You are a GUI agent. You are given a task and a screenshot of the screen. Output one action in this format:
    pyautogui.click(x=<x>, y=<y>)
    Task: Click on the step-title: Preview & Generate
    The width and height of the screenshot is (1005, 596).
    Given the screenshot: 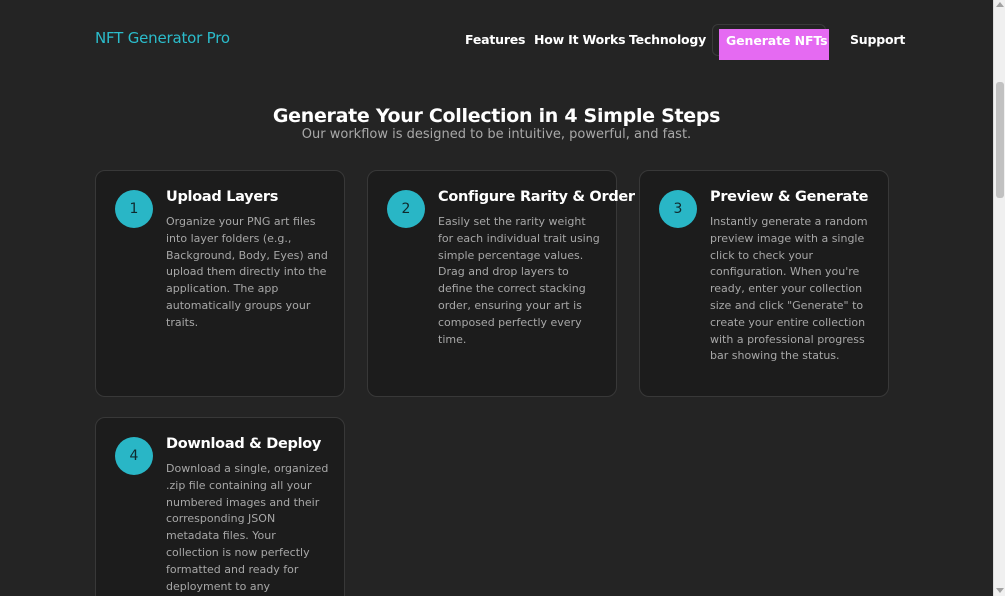 What is the action you would take?
    pyautogui.click(x=789, y=197)
    